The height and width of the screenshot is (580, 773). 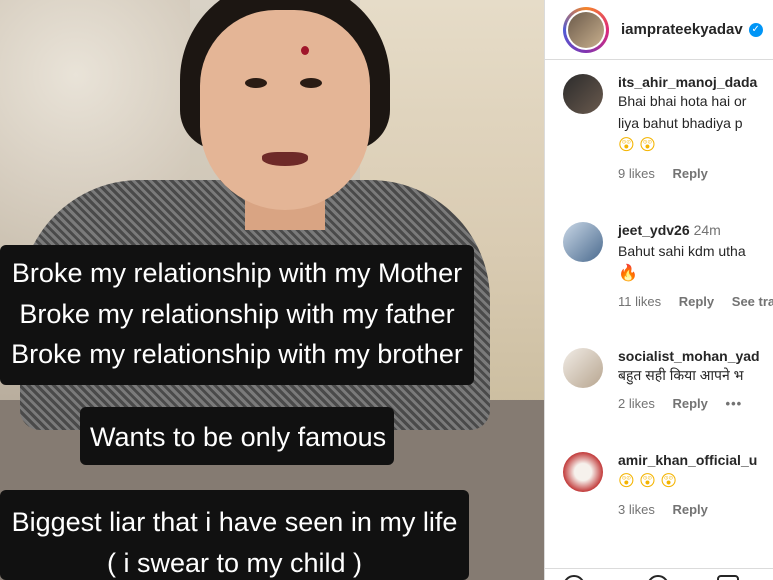 I want to click on caption-line: Wants to be only famous, so click(x=238, y=437).